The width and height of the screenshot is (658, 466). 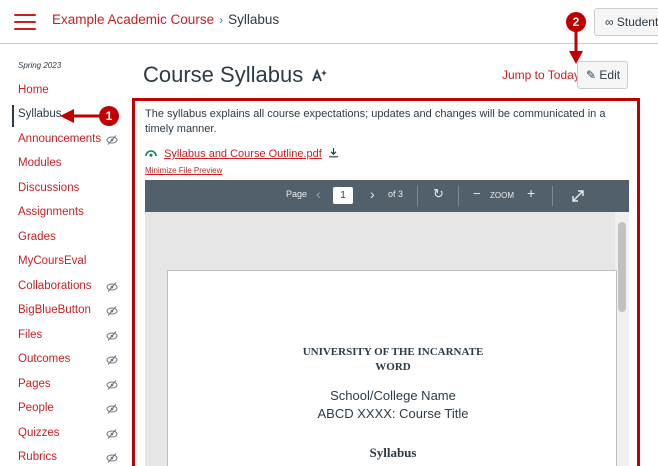 I want to click on sidebar-item-label: Discussions, so click(x=49, y=188).